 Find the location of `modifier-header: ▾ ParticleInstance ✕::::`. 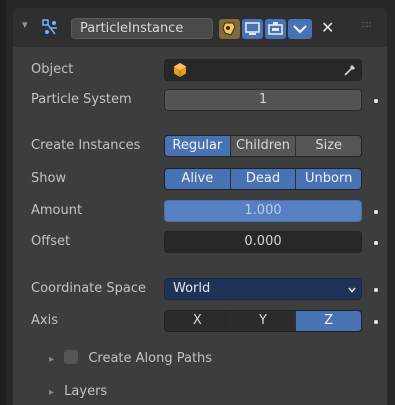

modifier-header: ▾ ParticleInstance ✕:::: is located at coordinates (200, 27).